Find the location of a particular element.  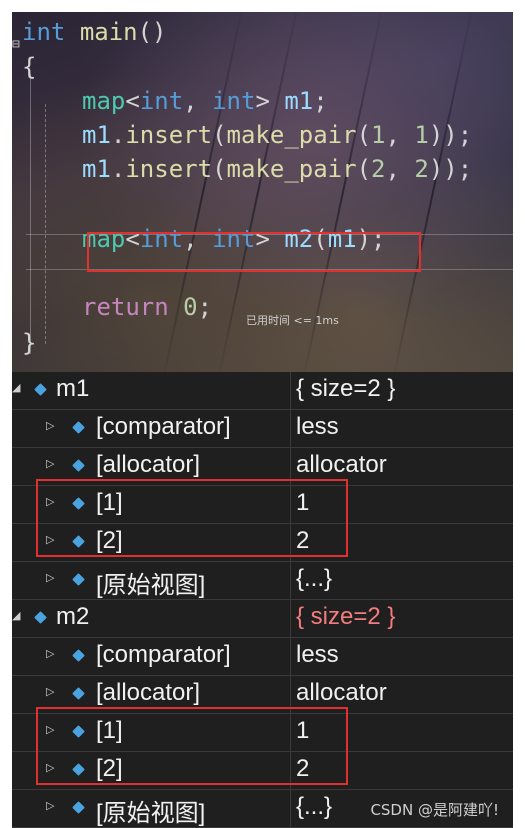

watch-row: ◢ m1 { size=2 } is located at coordinates (262, 391).